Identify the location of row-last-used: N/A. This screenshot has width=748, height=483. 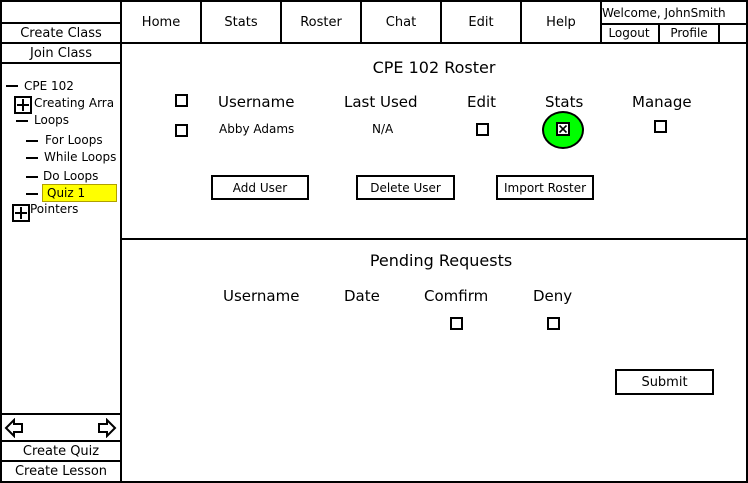
(383, 129).